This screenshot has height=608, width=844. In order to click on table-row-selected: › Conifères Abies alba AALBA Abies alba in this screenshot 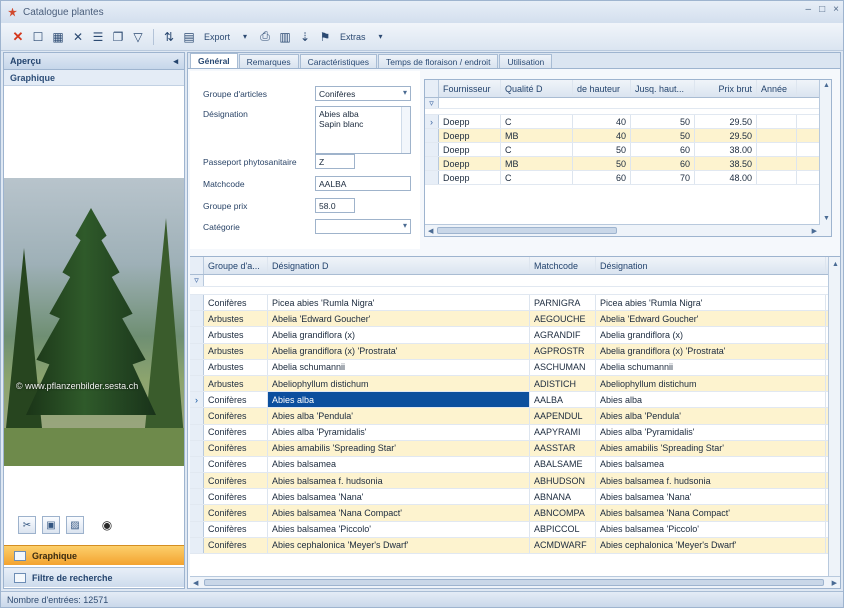, I will do `click(515, 400)`.